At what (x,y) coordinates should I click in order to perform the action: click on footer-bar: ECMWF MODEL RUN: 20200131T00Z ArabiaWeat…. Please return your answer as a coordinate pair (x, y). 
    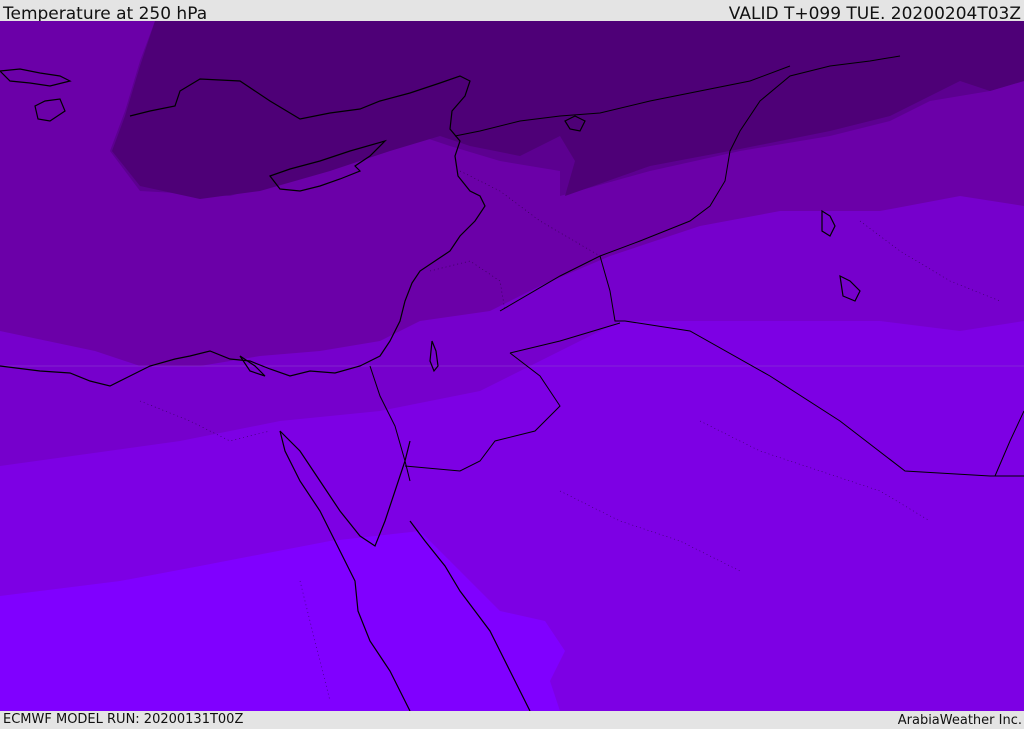
    Looking at the image, I should click on (512, 720).